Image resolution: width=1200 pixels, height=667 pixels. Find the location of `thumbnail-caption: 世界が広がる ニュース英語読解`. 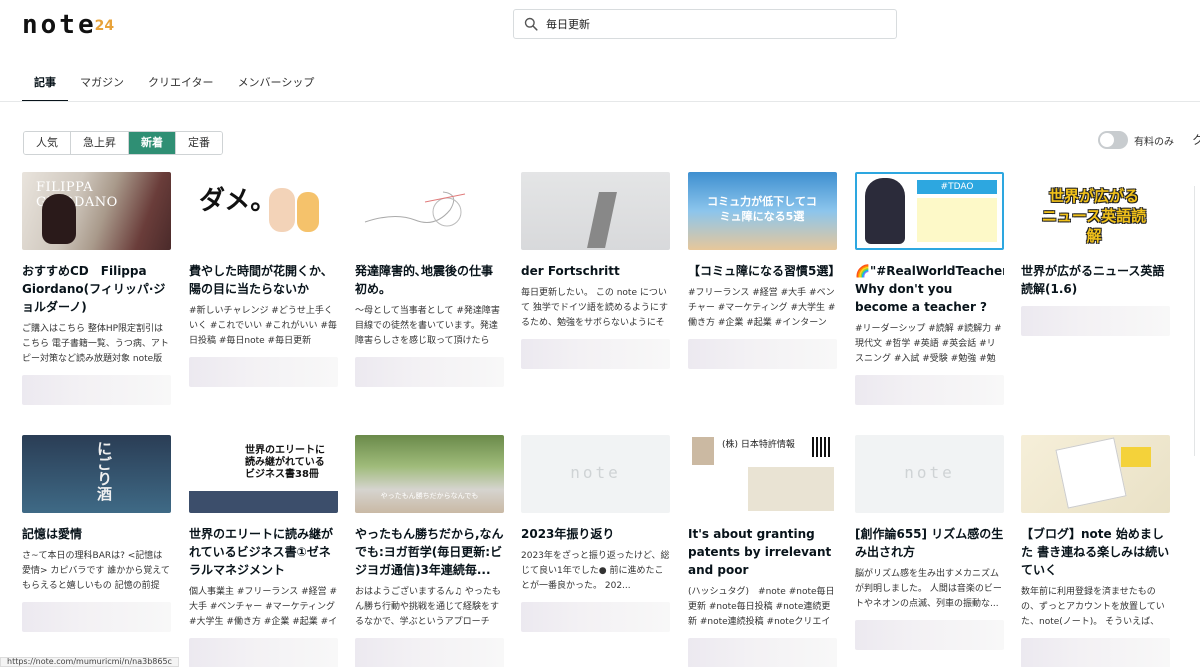

thumbnail-caption: 世界が広がる ニュース英語読解 is located at coordinates (1094, 216).